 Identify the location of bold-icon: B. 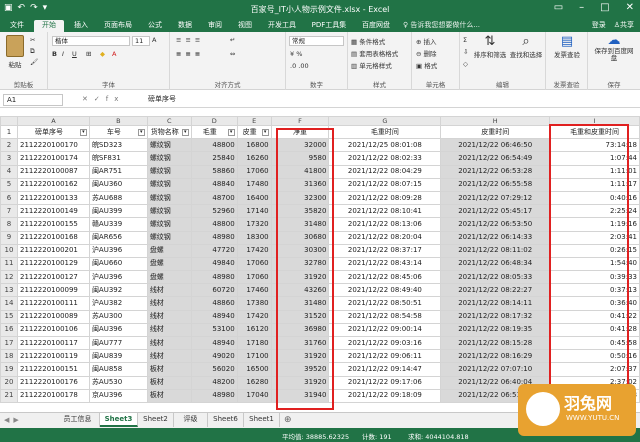
(54, 54).